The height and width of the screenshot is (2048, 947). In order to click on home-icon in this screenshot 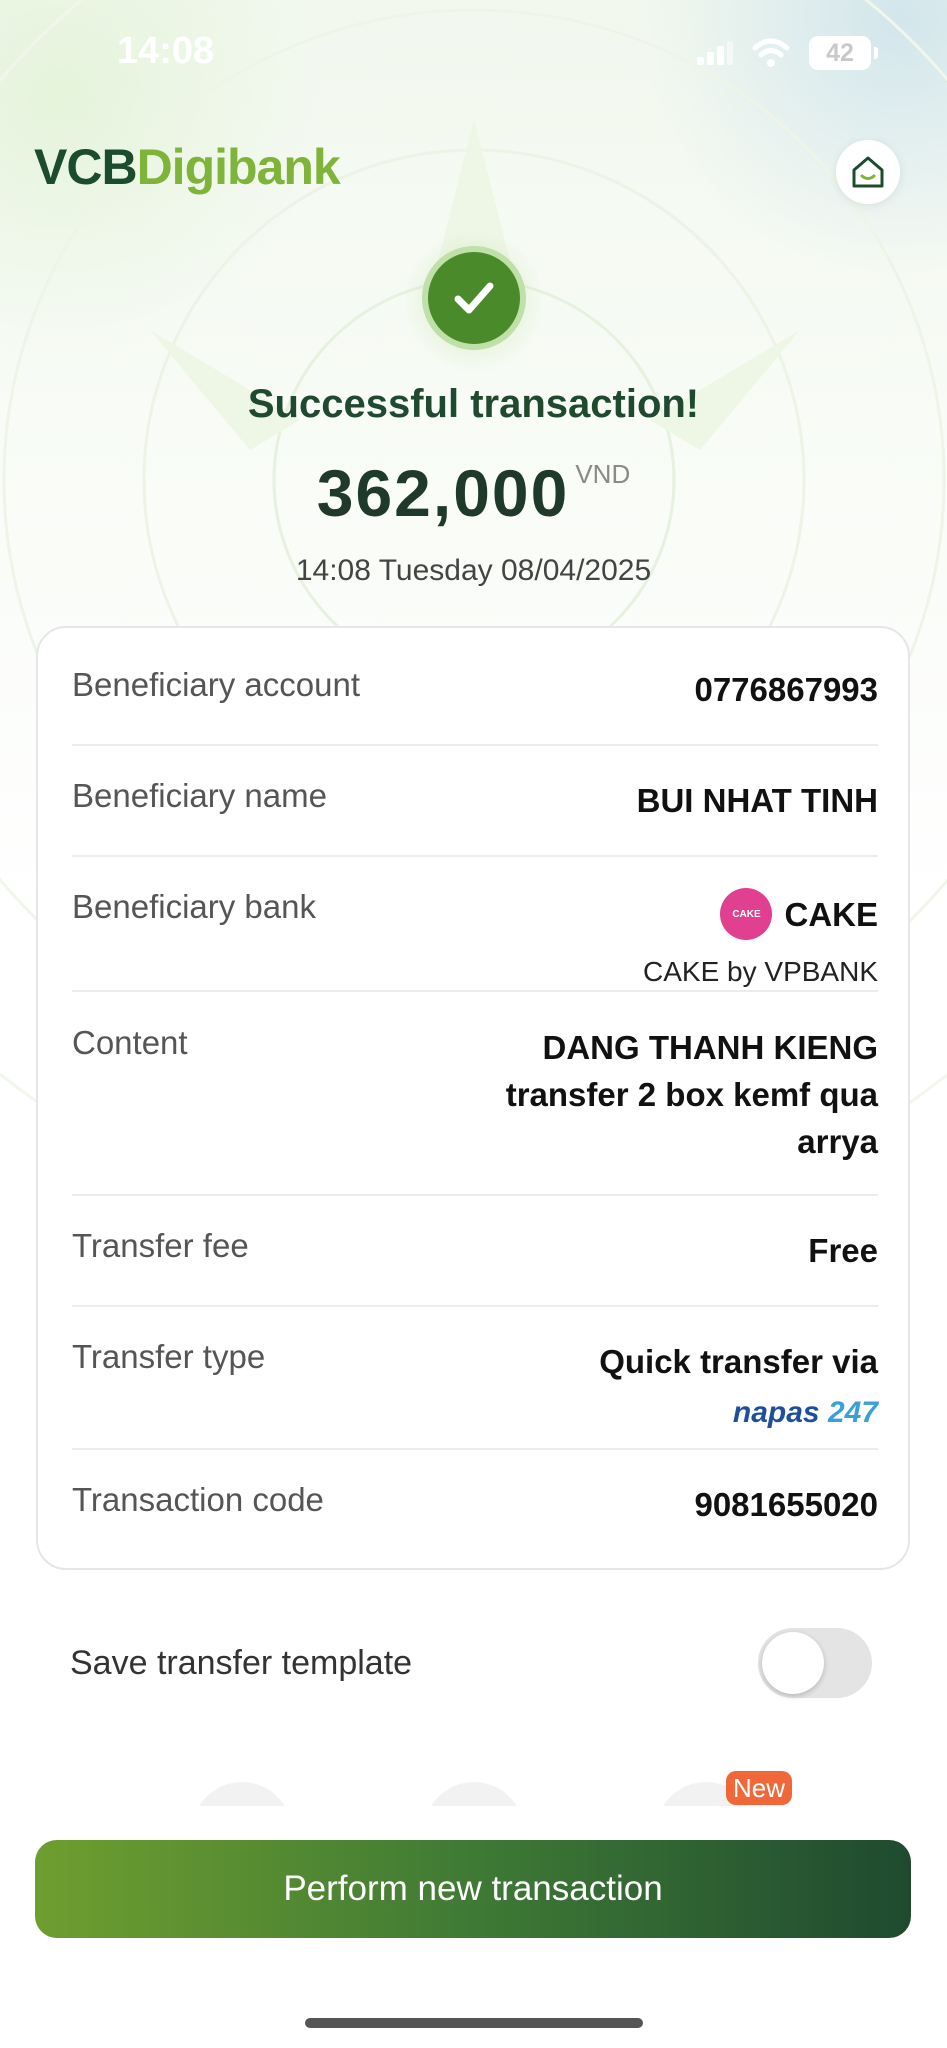, I will do `click(868, 172)`.